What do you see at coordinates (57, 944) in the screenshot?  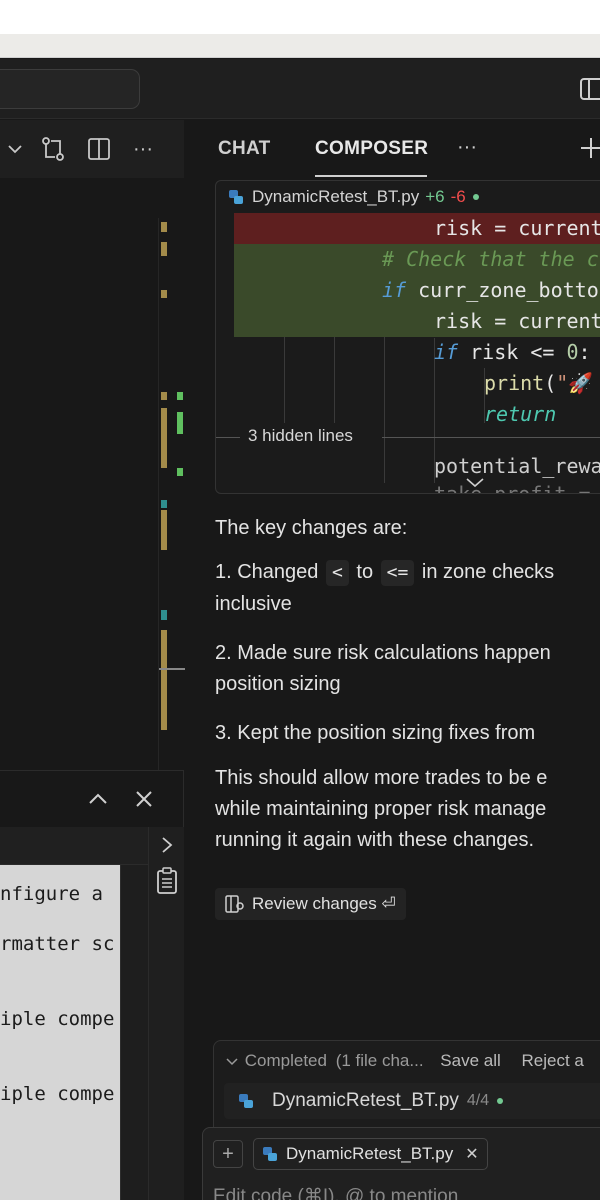 I see `terminal-line: rmatter sc` at bounding box center [57, 944].